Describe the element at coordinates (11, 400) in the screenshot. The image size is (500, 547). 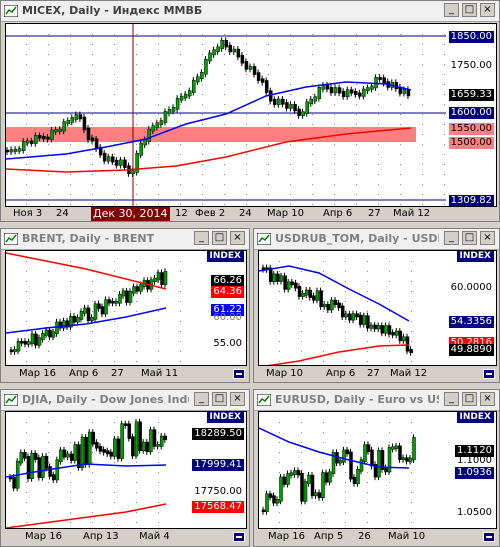
I see `chart-window-icon` at that location.